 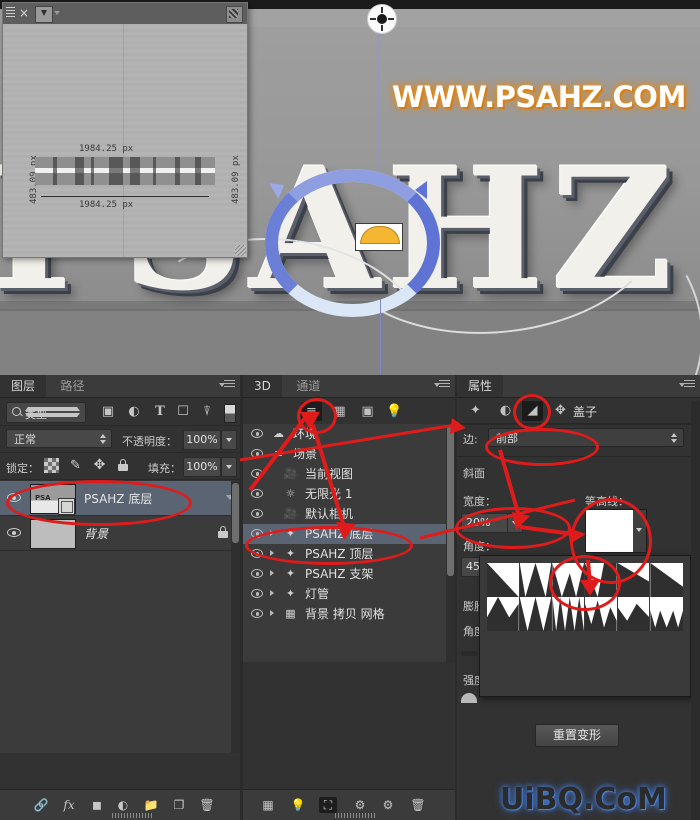 What do you see at coordinates (339, 534) in the screenshot?
I see `list-item-label: PSAHZ 底层` at bounding box center [339, 534].